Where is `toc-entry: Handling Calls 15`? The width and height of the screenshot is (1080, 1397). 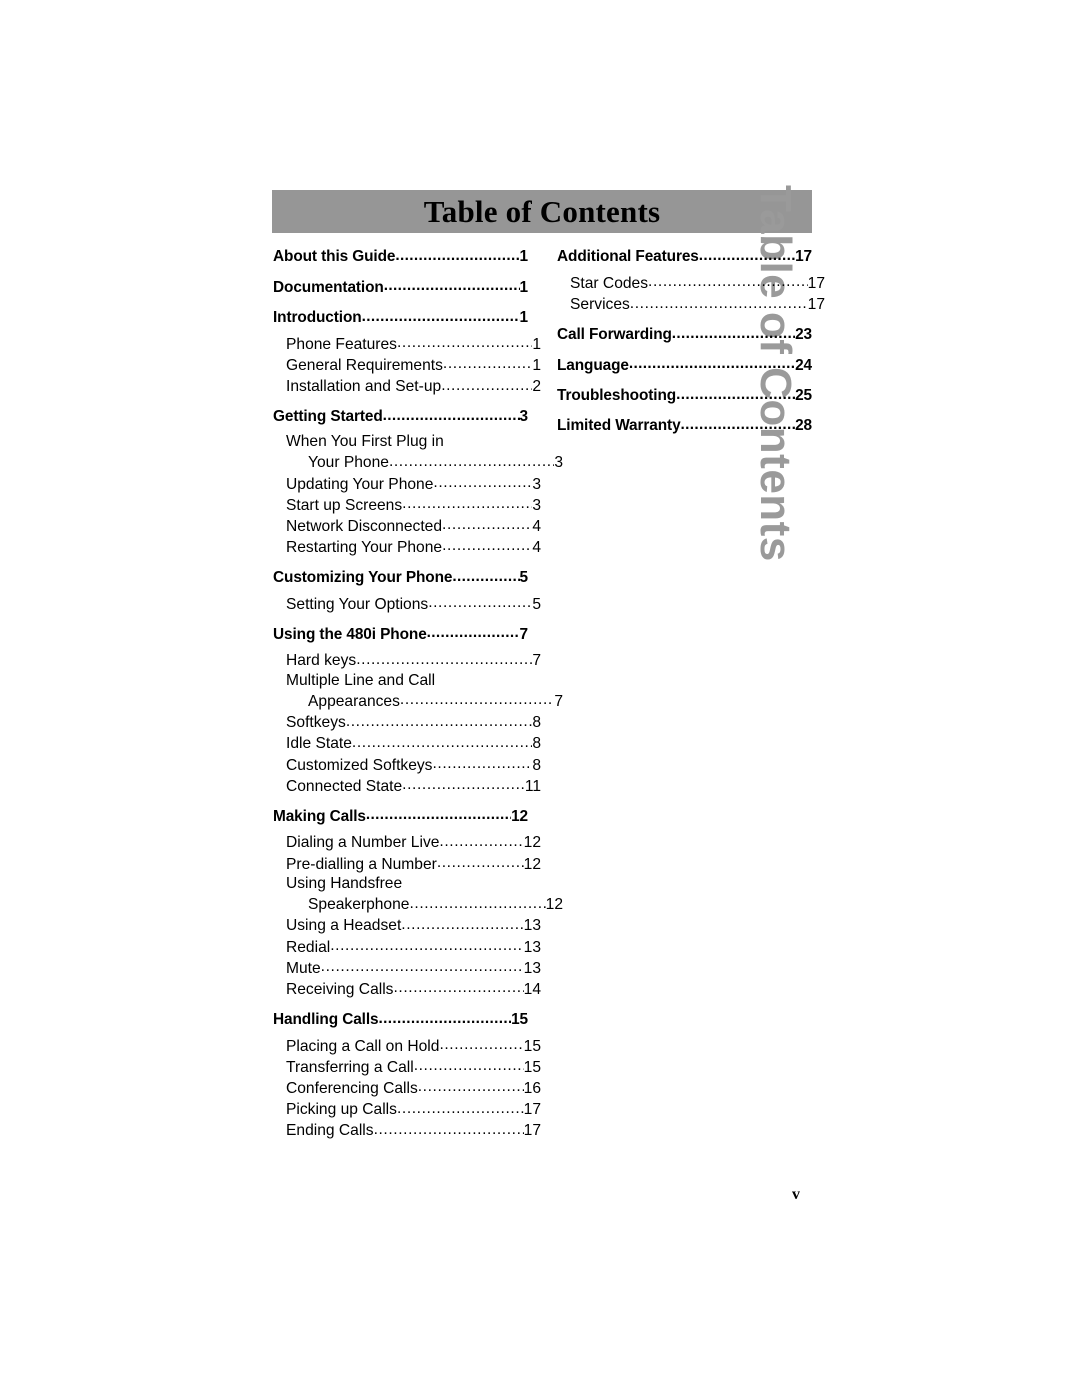 toc-entry: Handling Calls 15 is located at coordinates (400, 1019).